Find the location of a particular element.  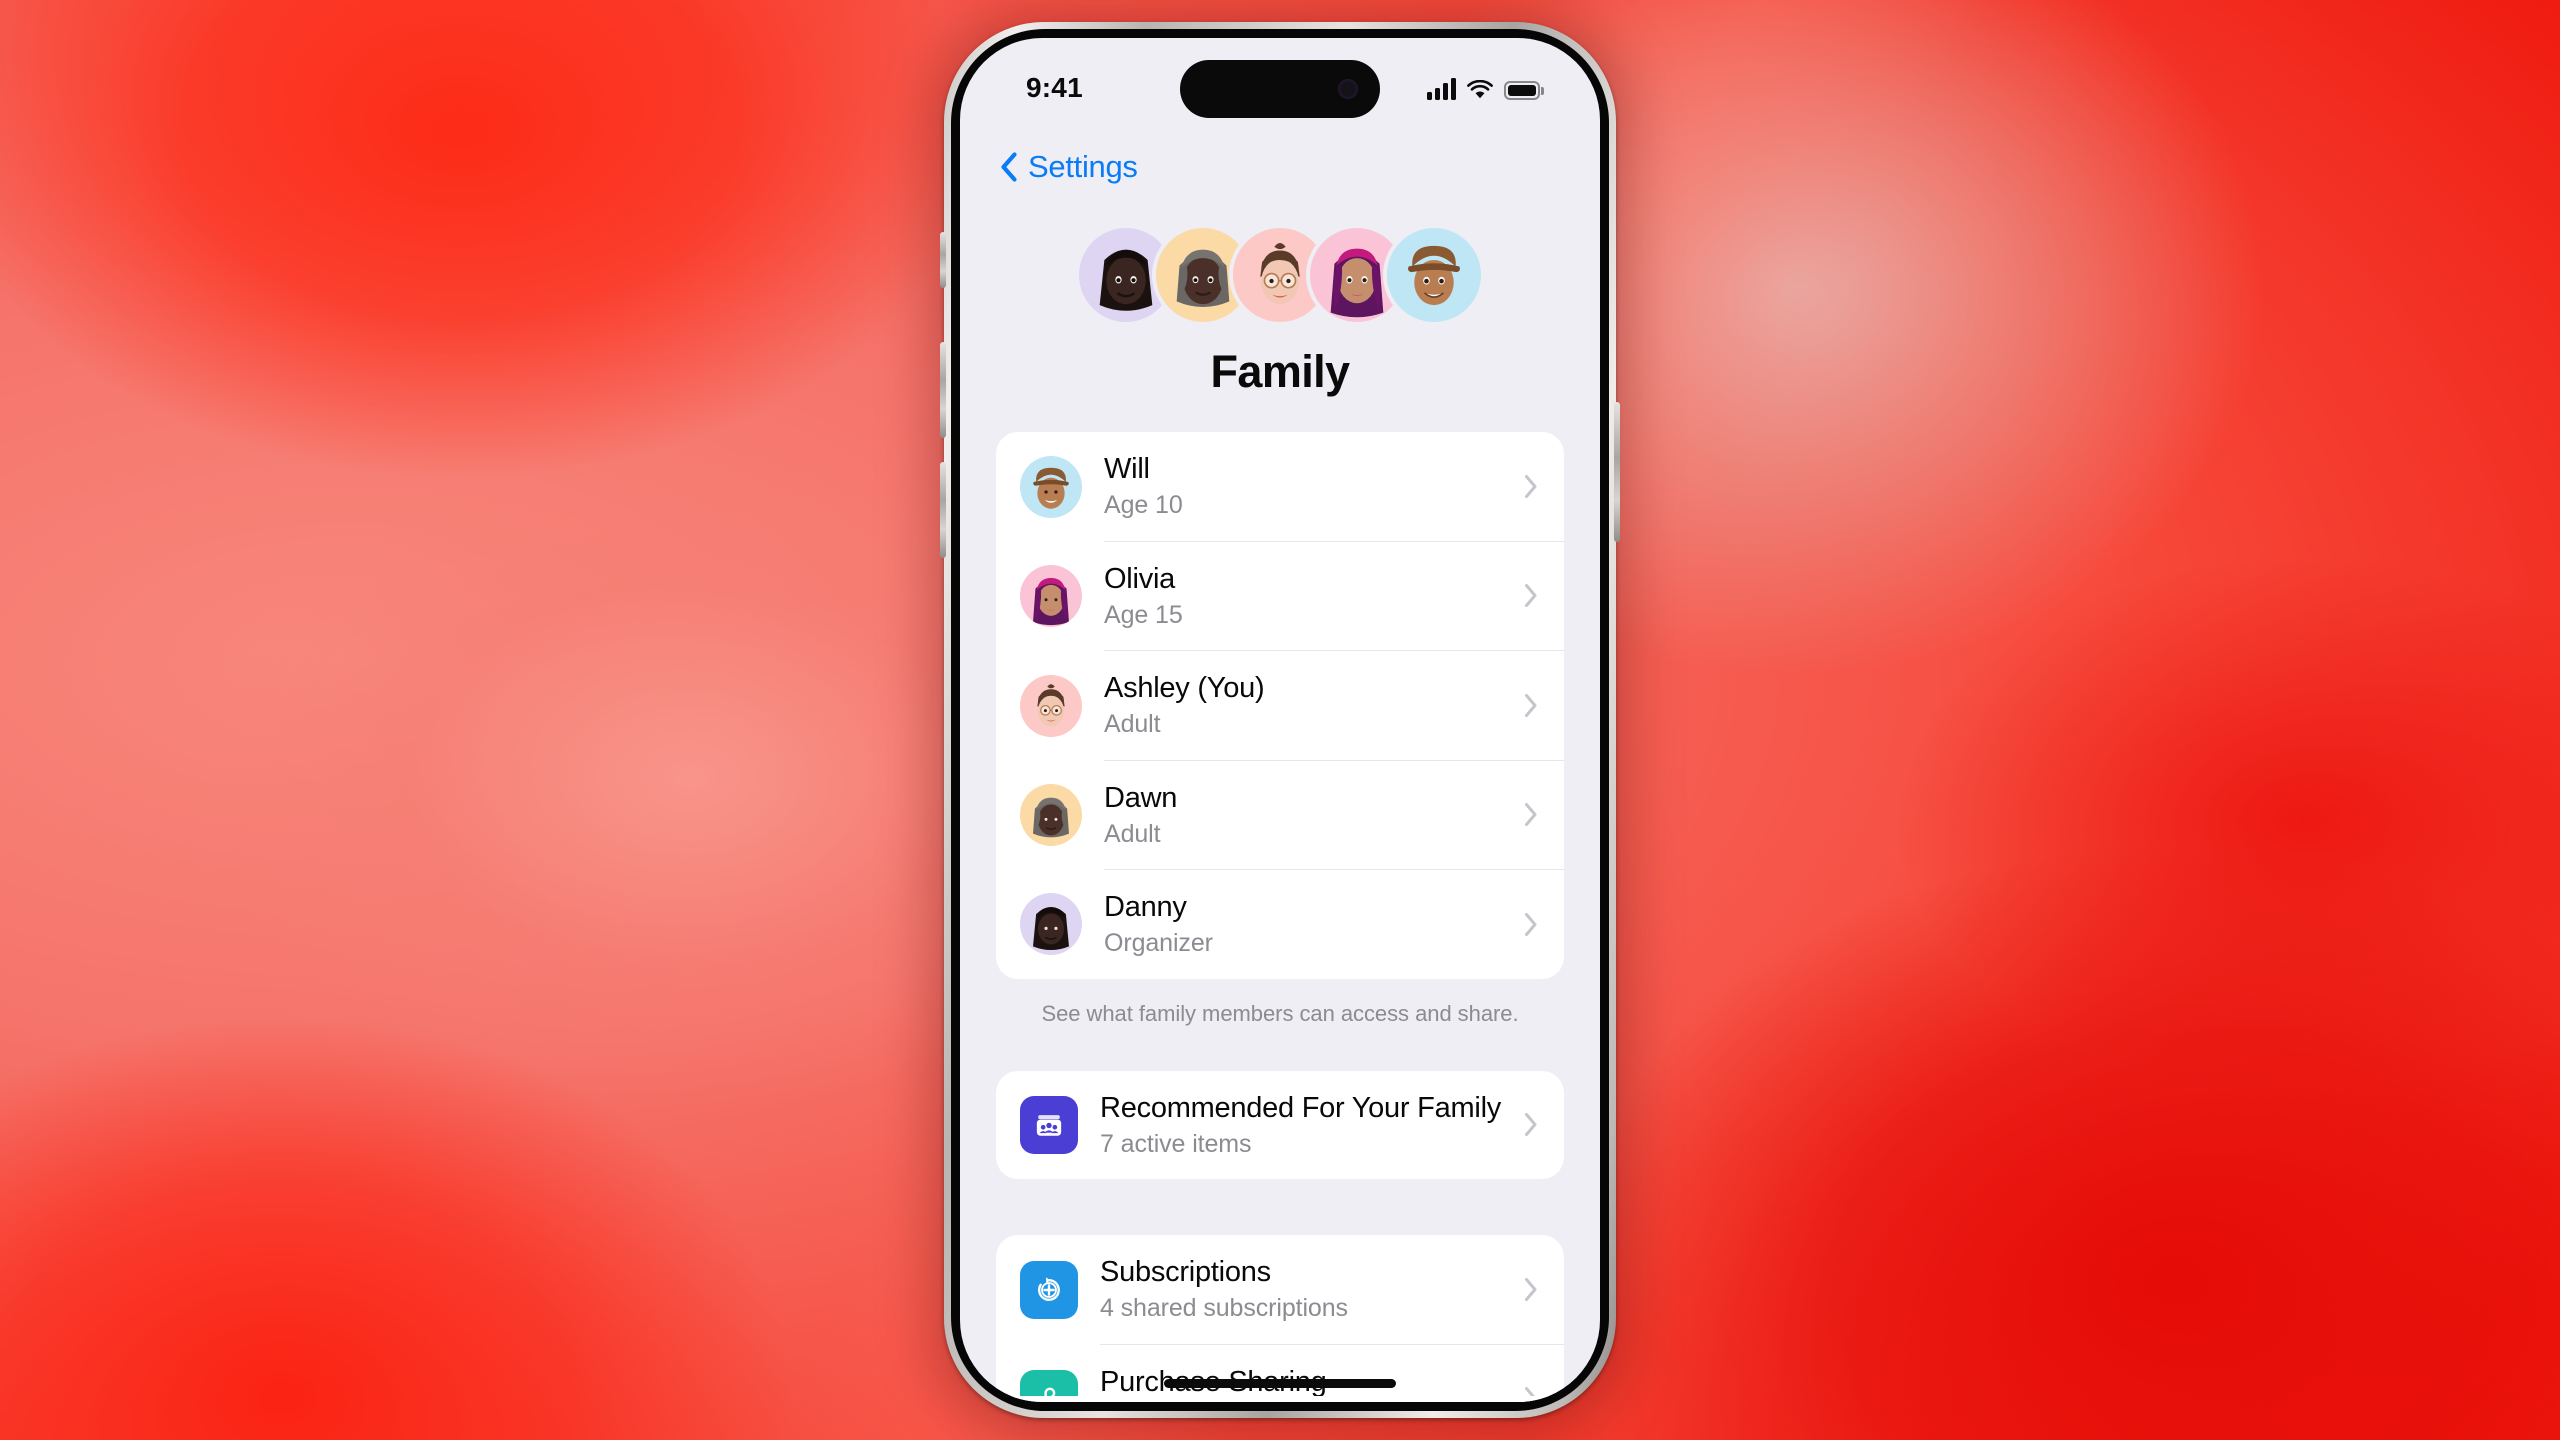

row-content: Purchase Sharing Not Enabled is located at coordinates (1332, 1373).